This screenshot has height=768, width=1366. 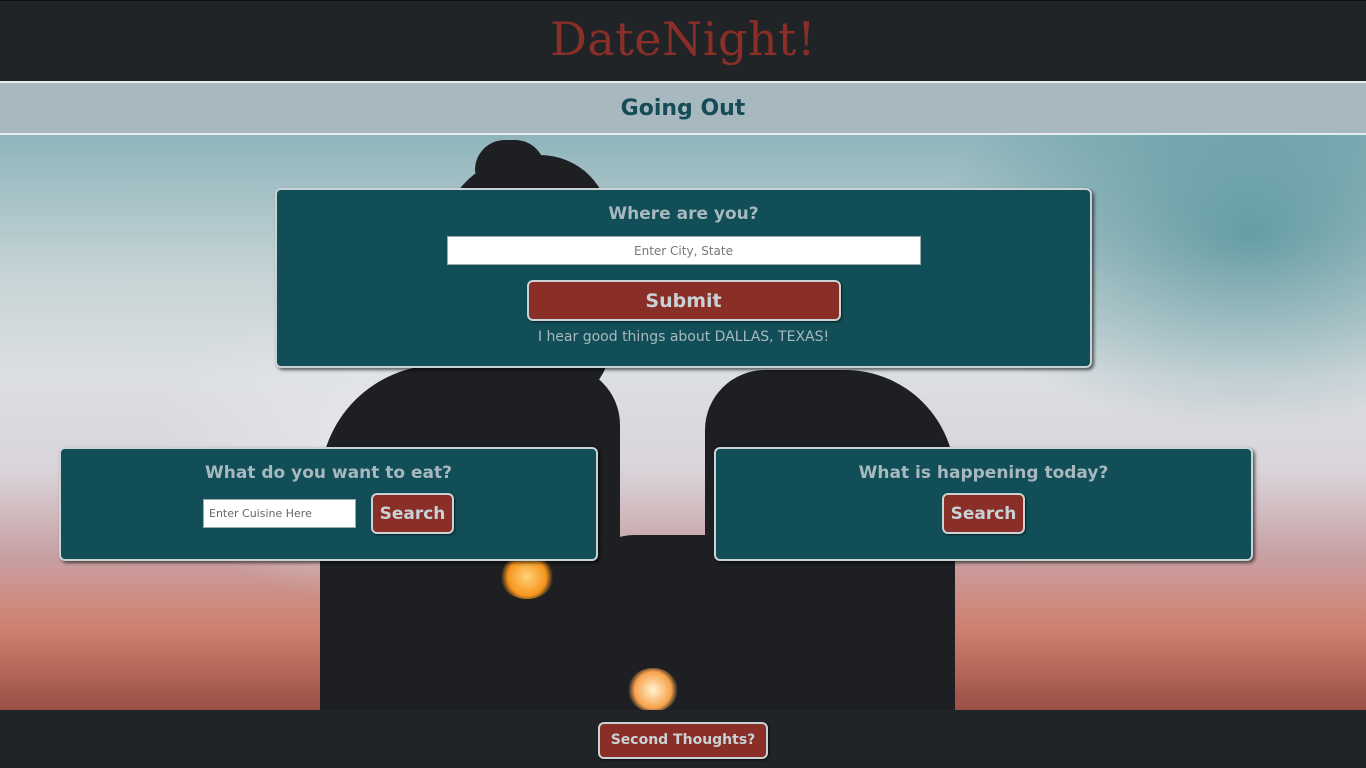 I want to click on food-card: What do you want to eat? Search, so click(x=328, y=504).